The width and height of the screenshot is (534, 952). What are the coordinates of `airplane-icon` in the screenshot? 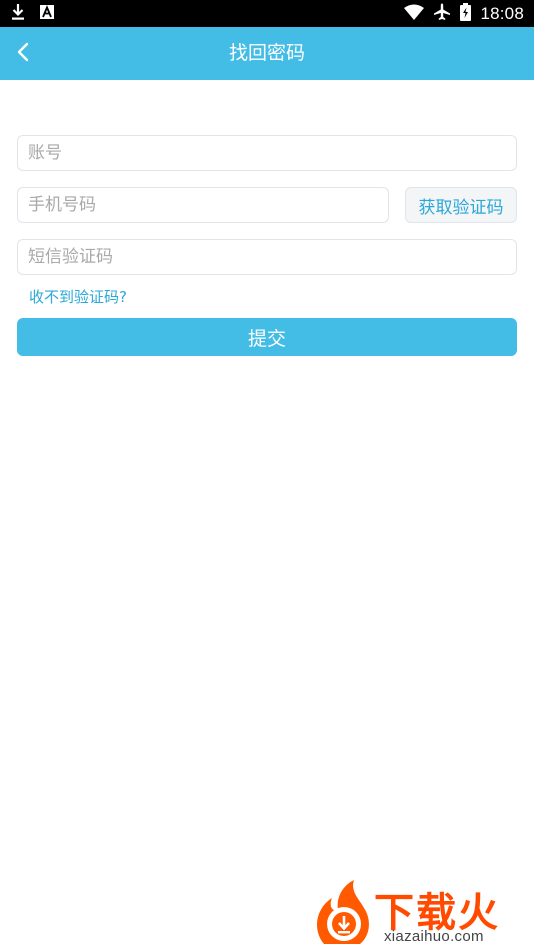 It's located at (442, 14).